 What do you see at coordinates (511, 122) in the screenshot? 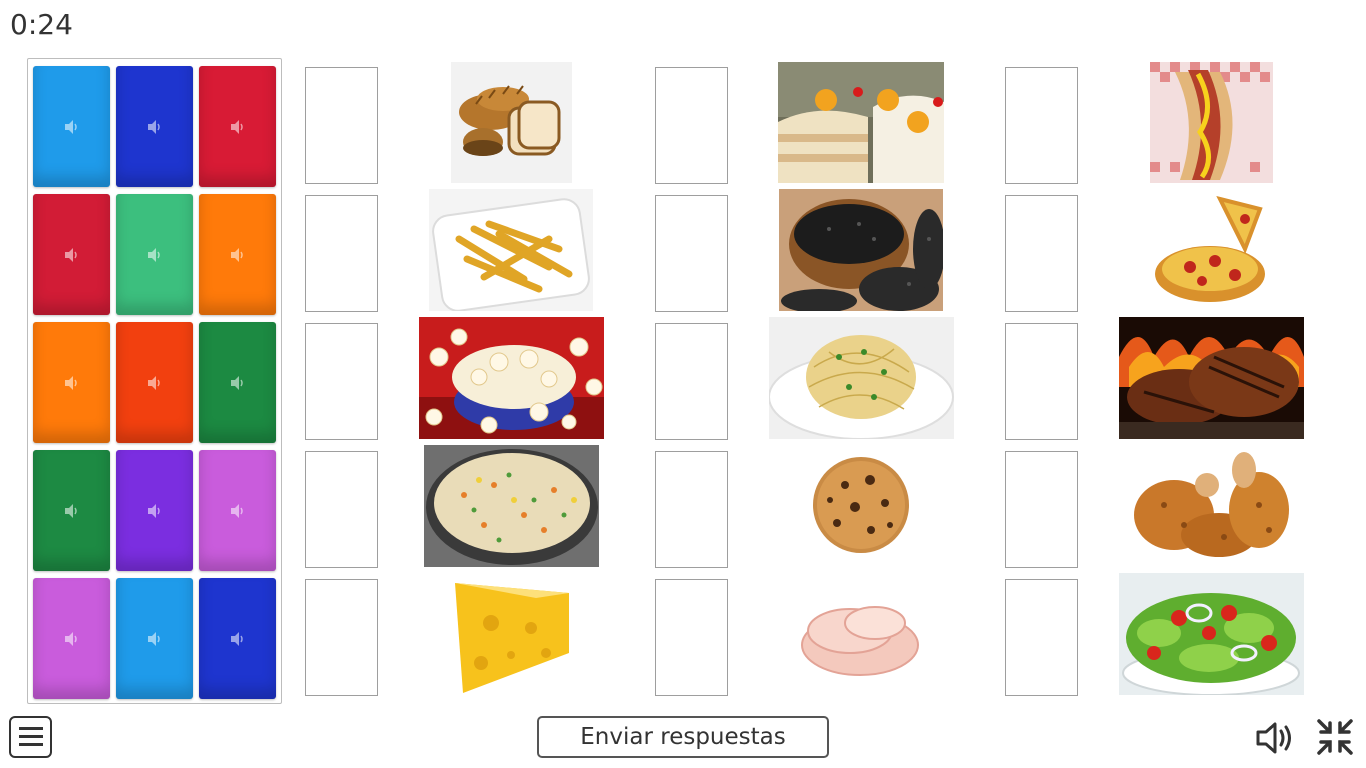
I see `bread-picture` at bounding box center [511, 122].